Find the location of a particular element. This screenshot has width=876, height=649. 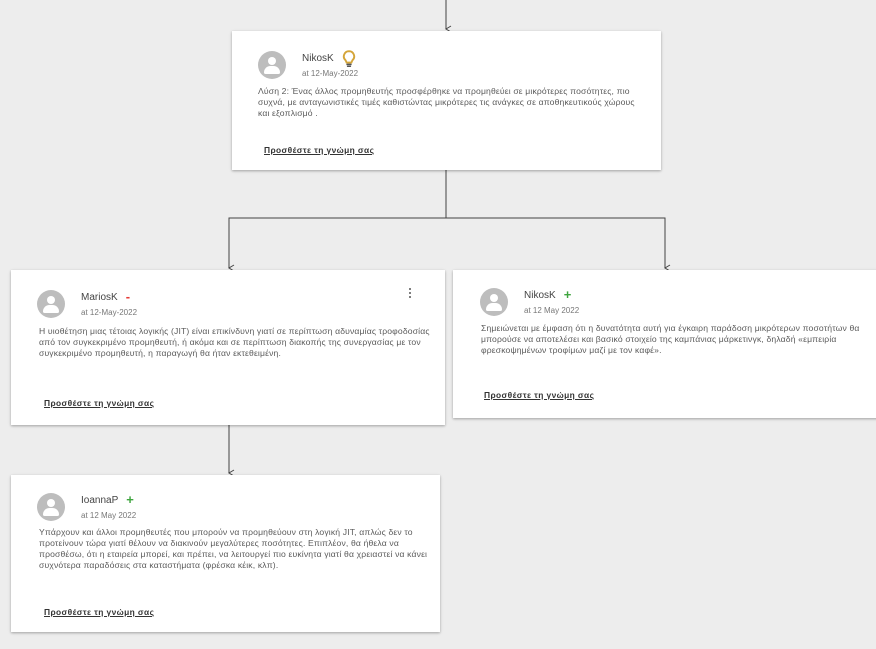

author-name: MariosK is located at coordinates (99, 297).